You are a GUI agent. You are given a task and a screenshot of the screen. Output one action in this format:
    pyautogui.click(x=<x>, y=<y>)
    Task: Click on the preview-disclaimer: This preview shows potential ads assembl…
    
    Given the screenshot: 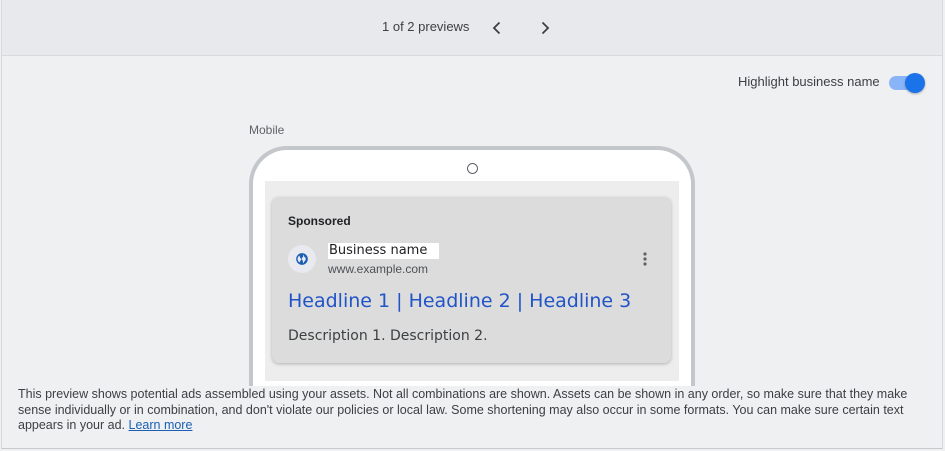 What is the action you would take?
    pyautogui.click(x=468, y=410)
    